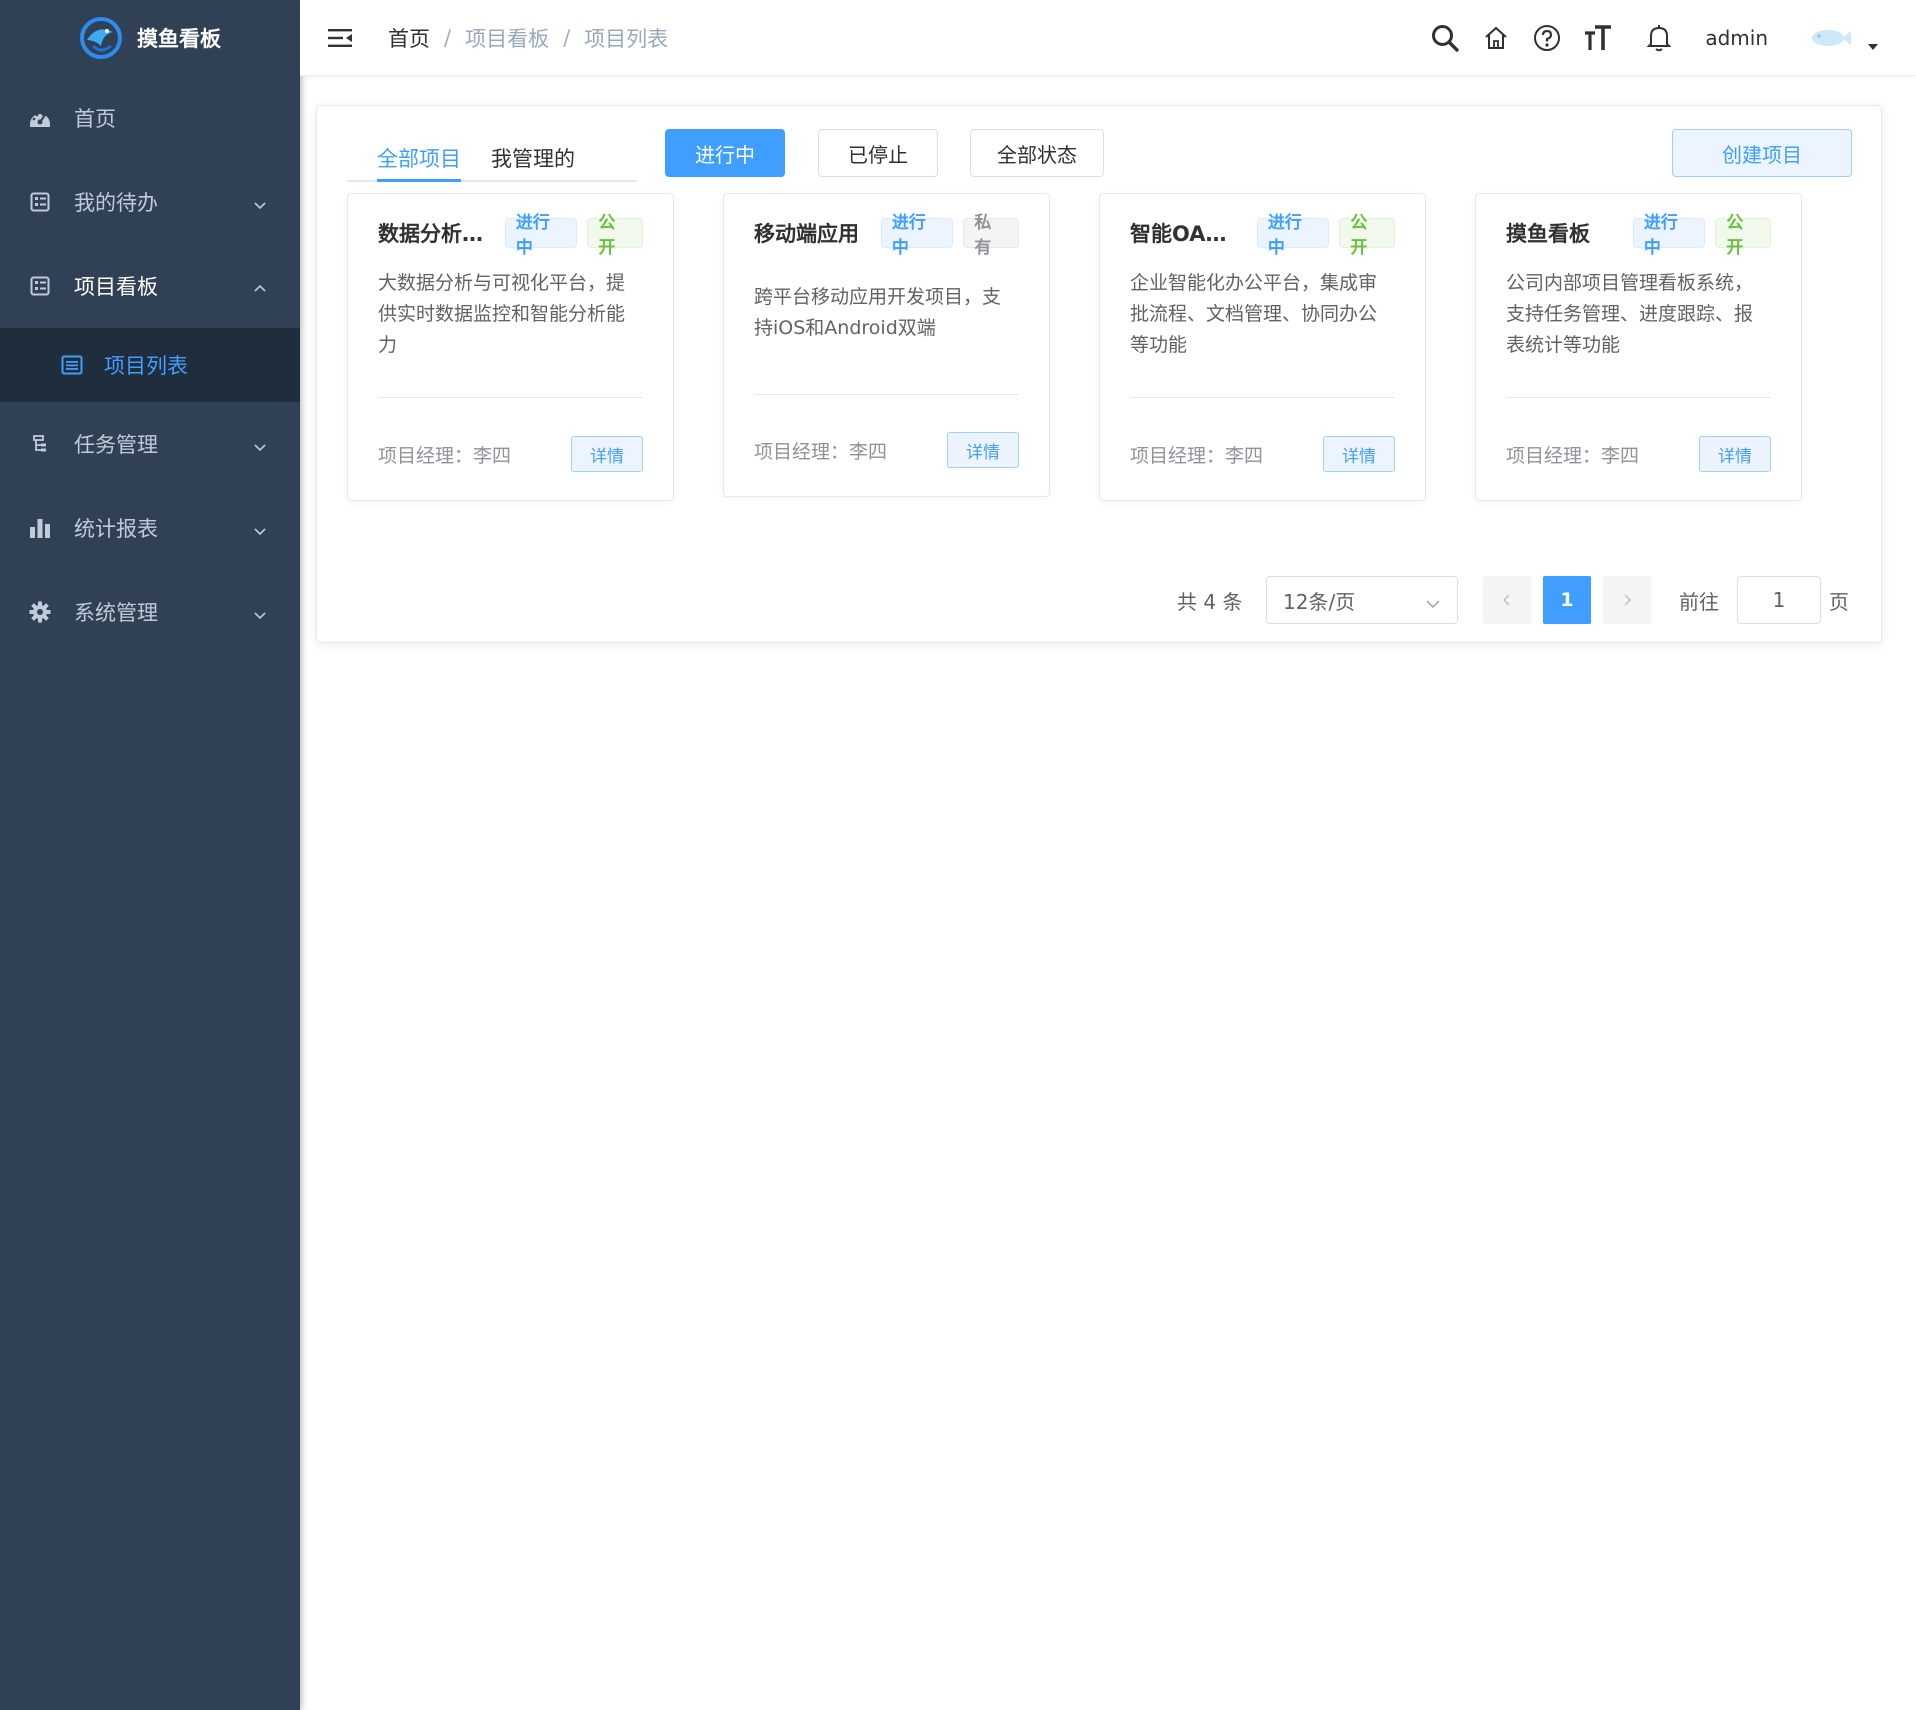 This screenshot has height=1710, width=1916. I want to click on breadcrumb-project-board: 项目看板, so click(507, 38).